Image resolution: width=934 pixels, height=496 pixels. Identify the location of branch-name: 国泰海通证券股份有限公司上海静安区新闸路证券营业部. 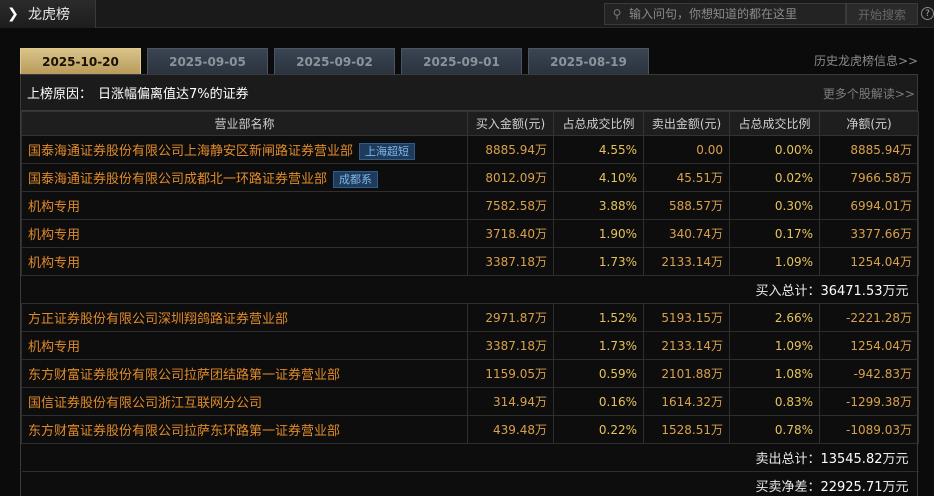
(190, 151).